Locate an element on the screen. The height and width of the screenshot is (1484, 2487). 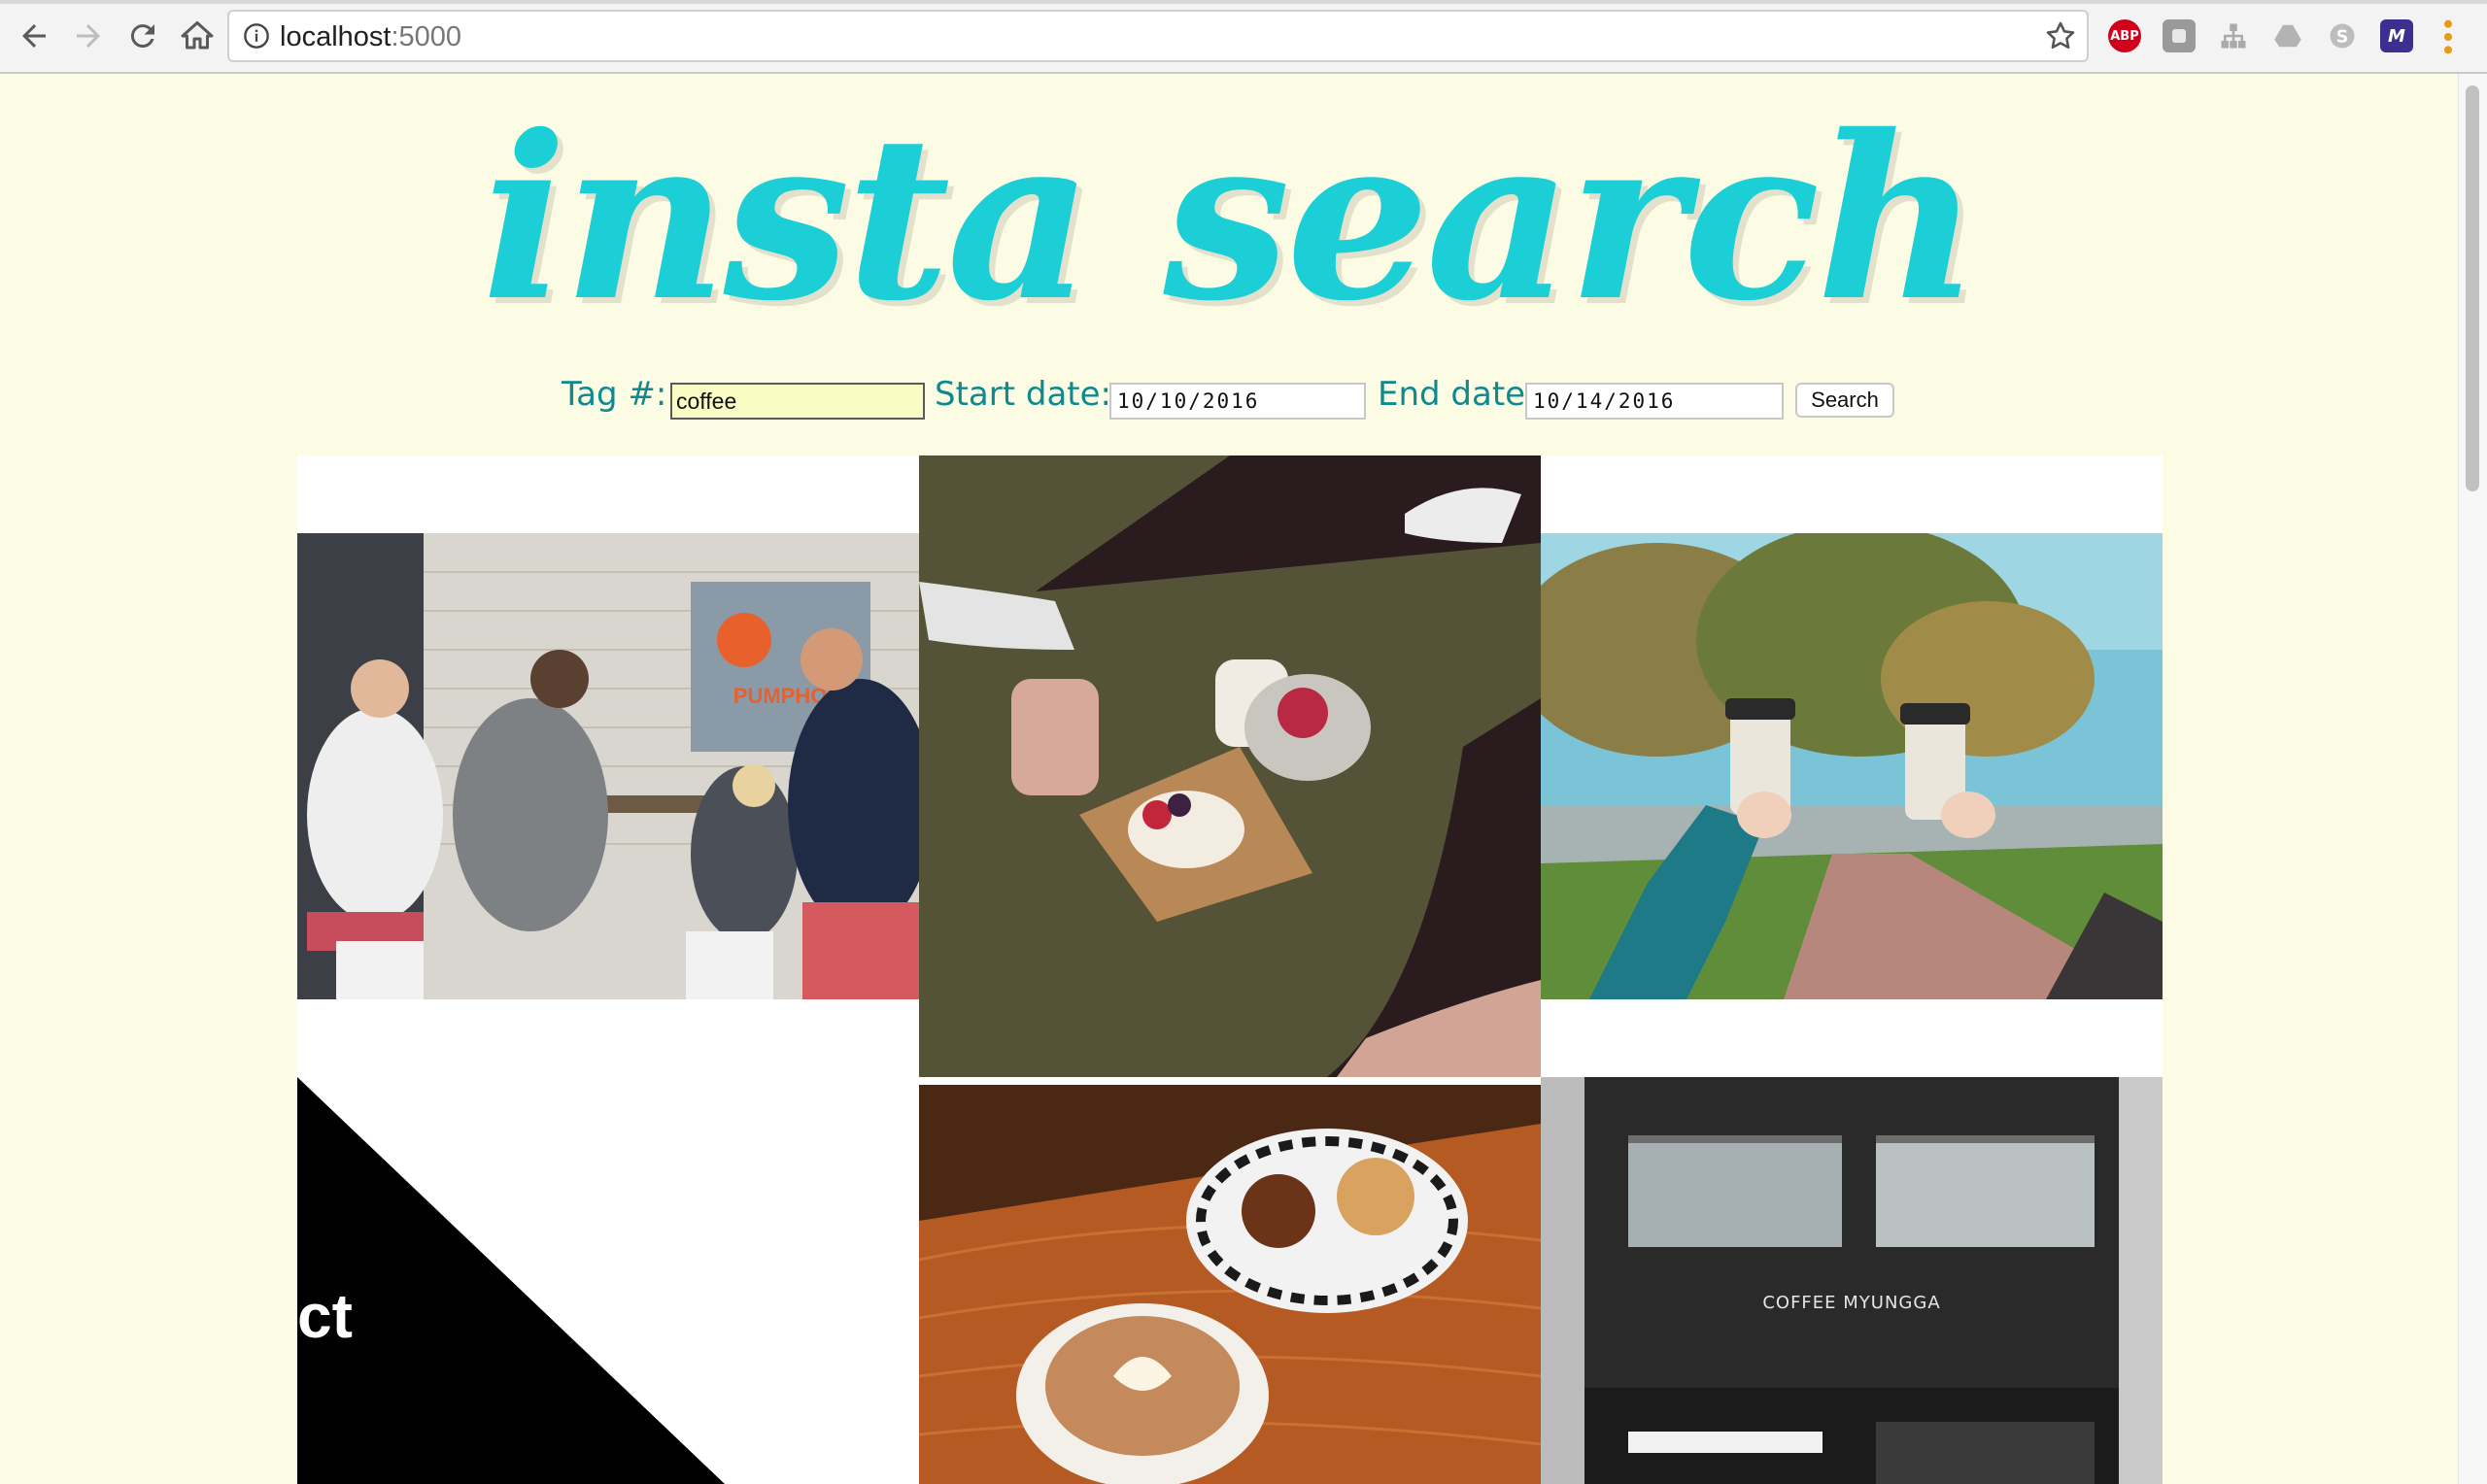
menu-icon is located at coordinates (2448, 36).